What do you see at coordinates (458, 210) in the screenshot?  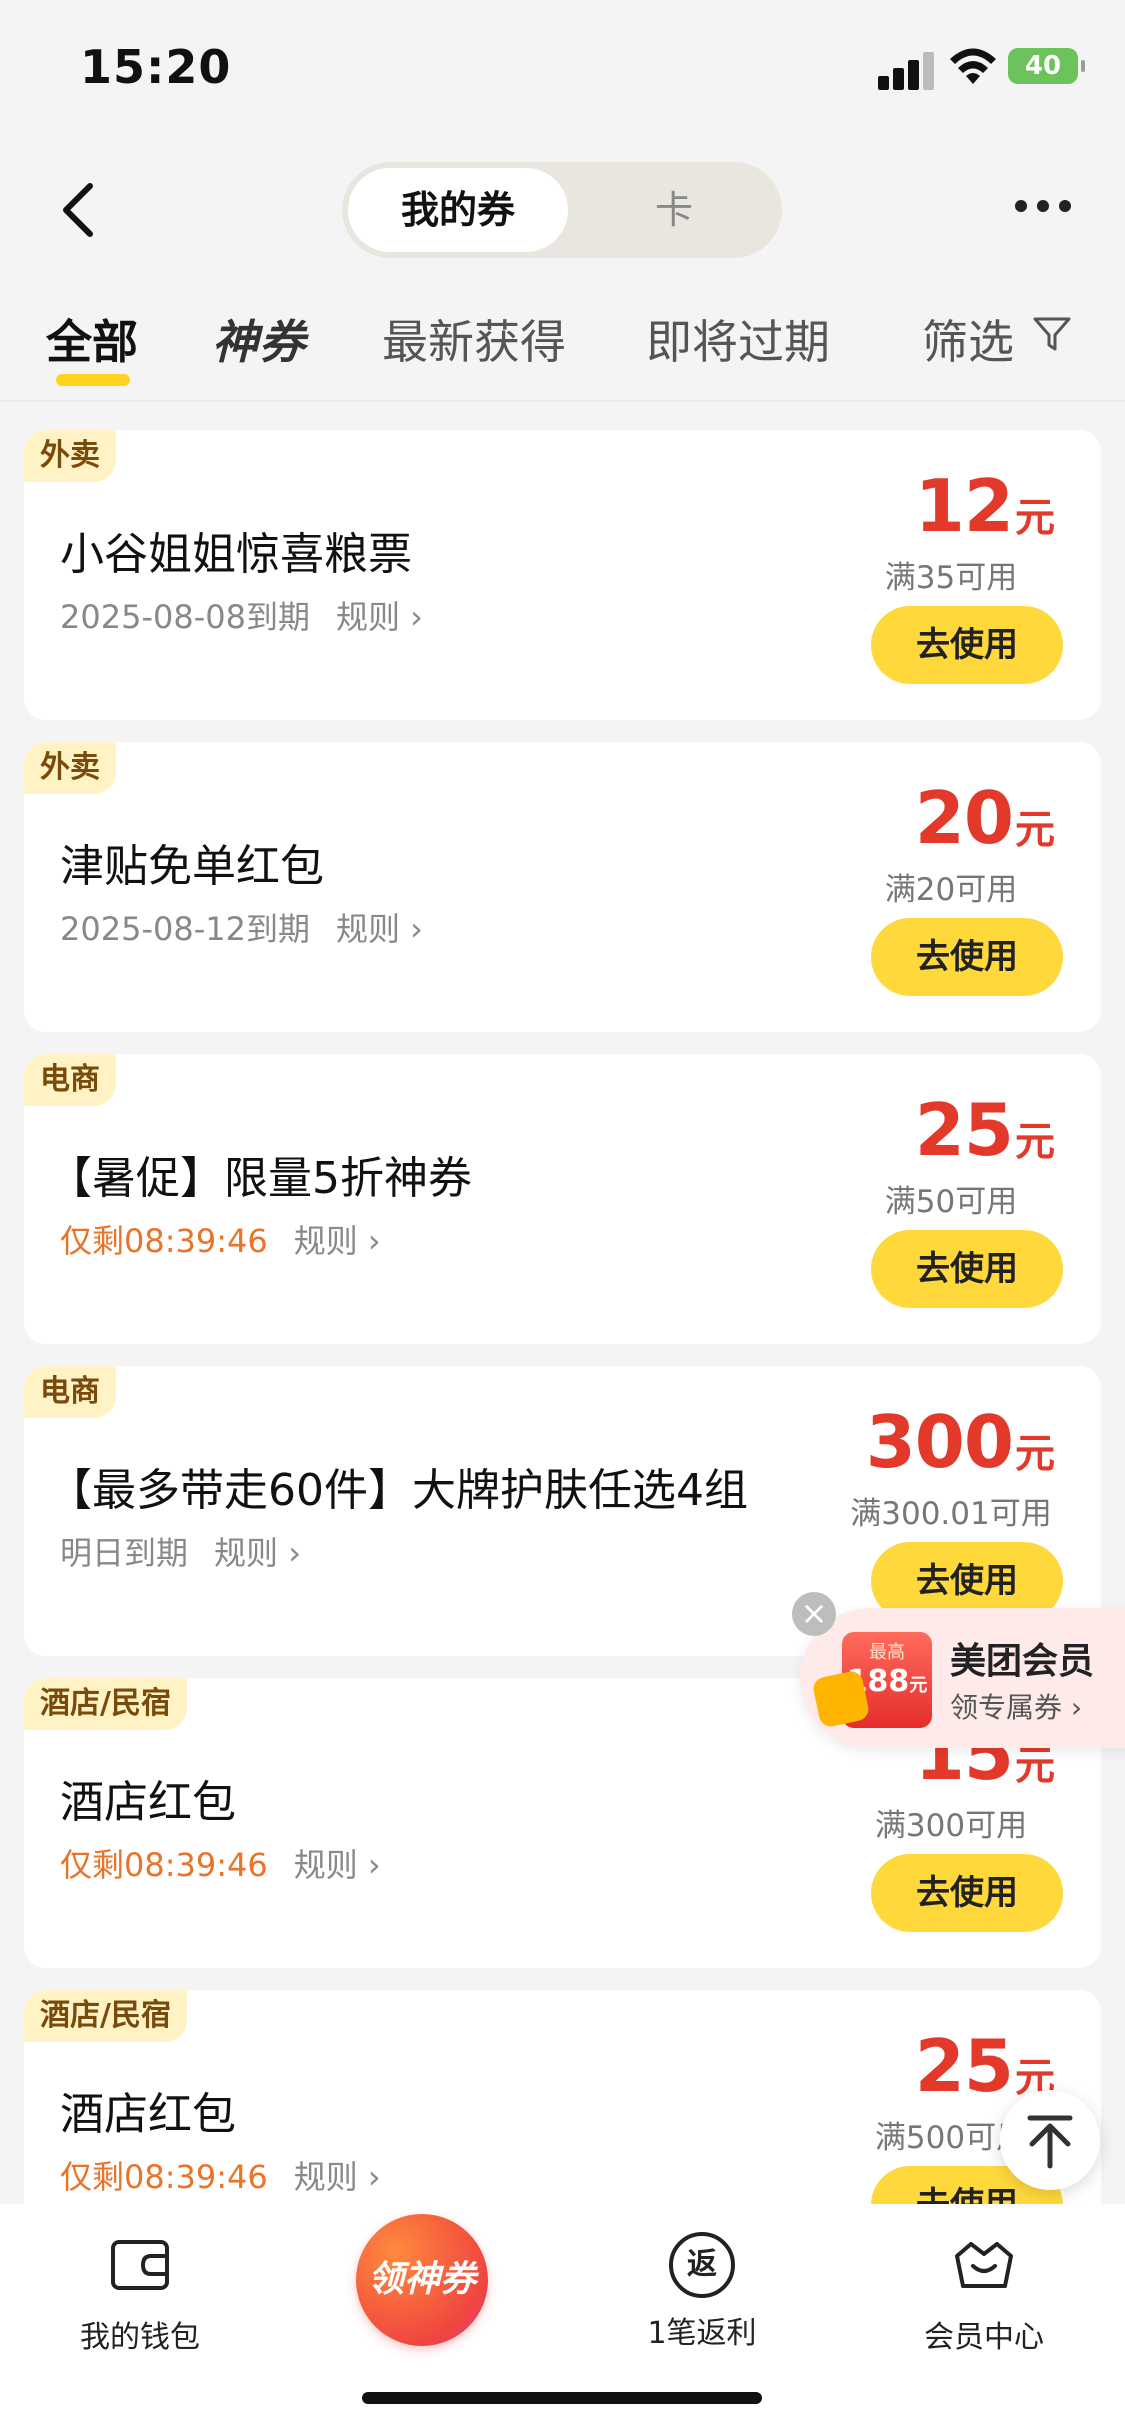 I see `segment-my-coupons: 我的券` at bounding box center [458, 210].